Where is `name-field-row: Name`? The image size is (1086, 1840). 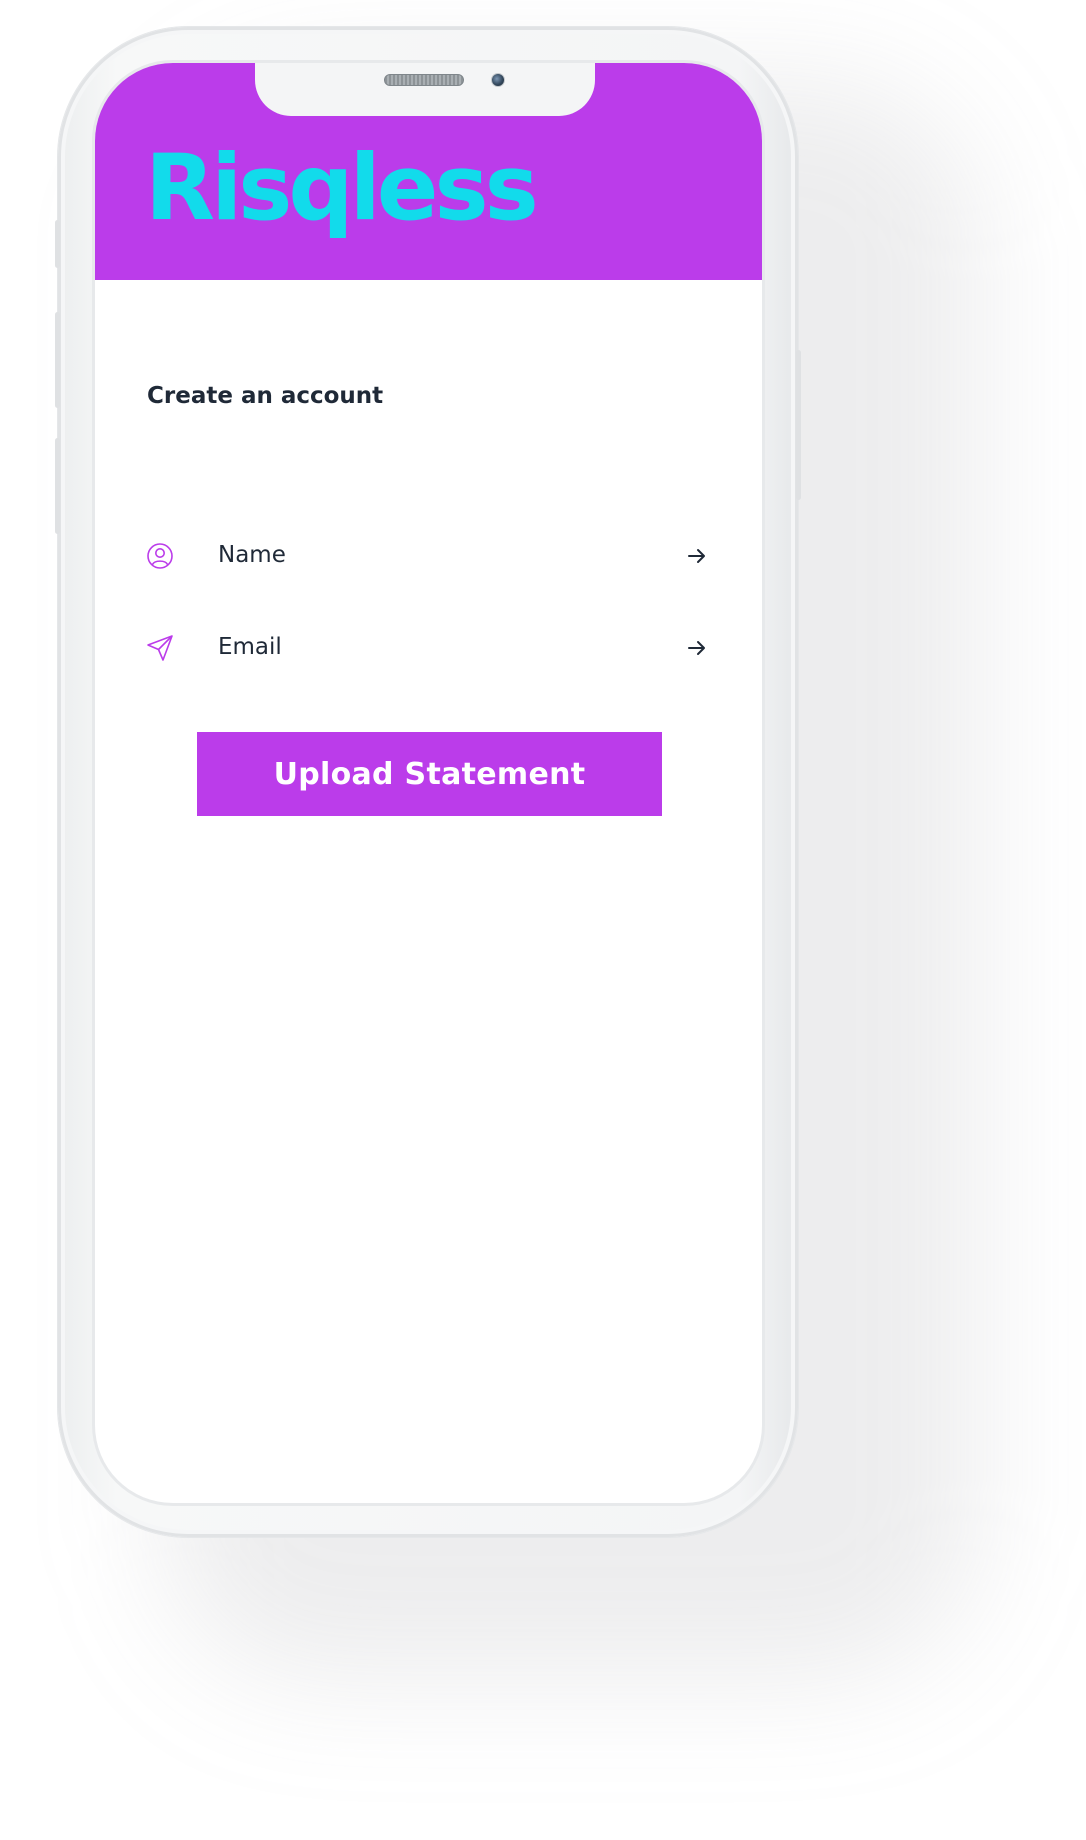 name-field-row: Name is located at coordinates (428, 556).